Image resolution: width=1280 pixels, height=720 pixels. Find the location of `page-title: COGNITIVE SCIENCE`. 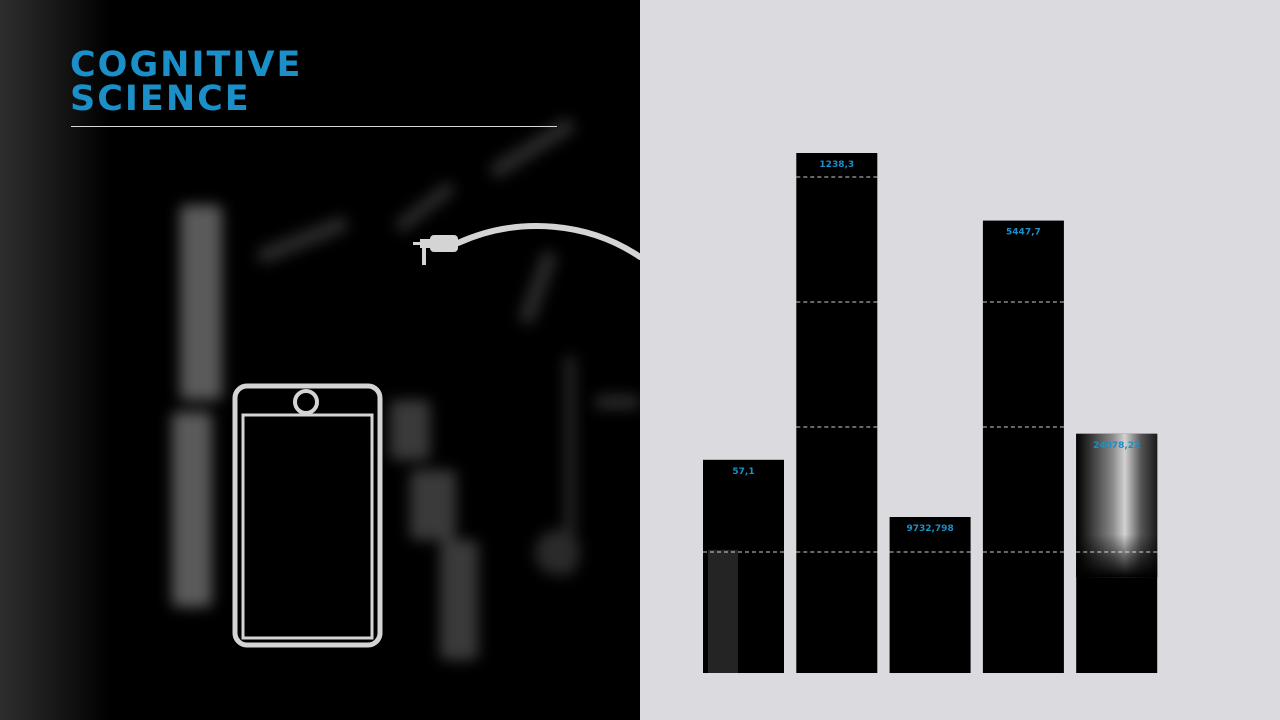

page-title: COGNITIVE SCIENCE is located at coordinates (186, 82).